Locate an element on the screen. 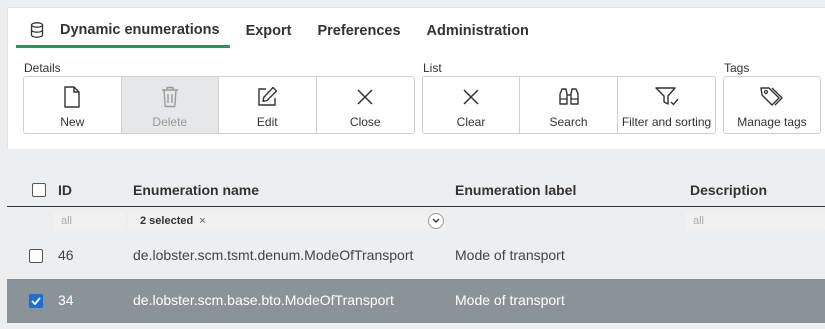 The image size is (825, 329). details-button-group: New Delete Edit Close is located at coordinates (219, 105).